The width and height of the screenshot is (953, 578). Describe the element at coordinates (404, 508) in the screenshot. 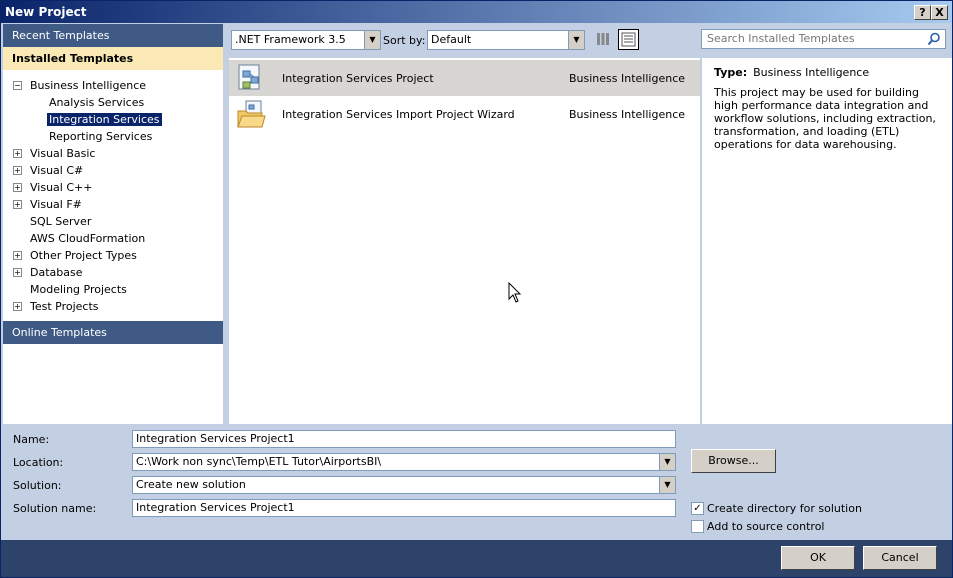

I see `solution-name-field: Integration Services Project1` at that location.